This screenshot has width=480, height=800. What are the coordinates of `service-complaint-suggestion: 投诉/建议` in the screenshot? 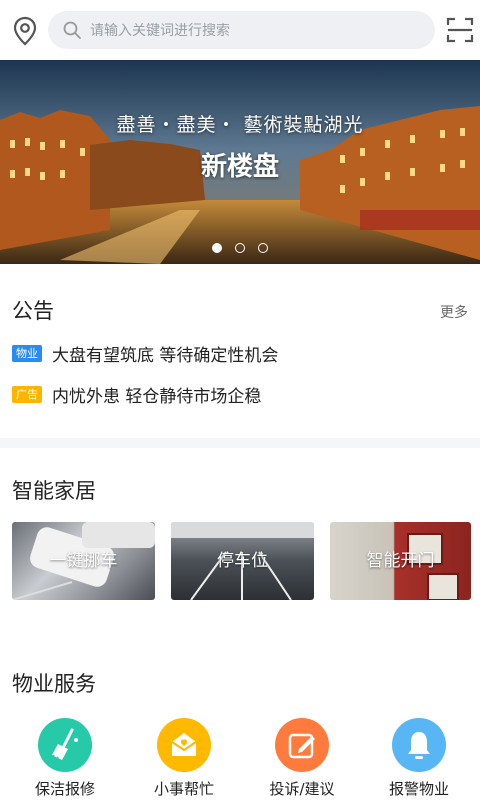 It's located at (302, 758).